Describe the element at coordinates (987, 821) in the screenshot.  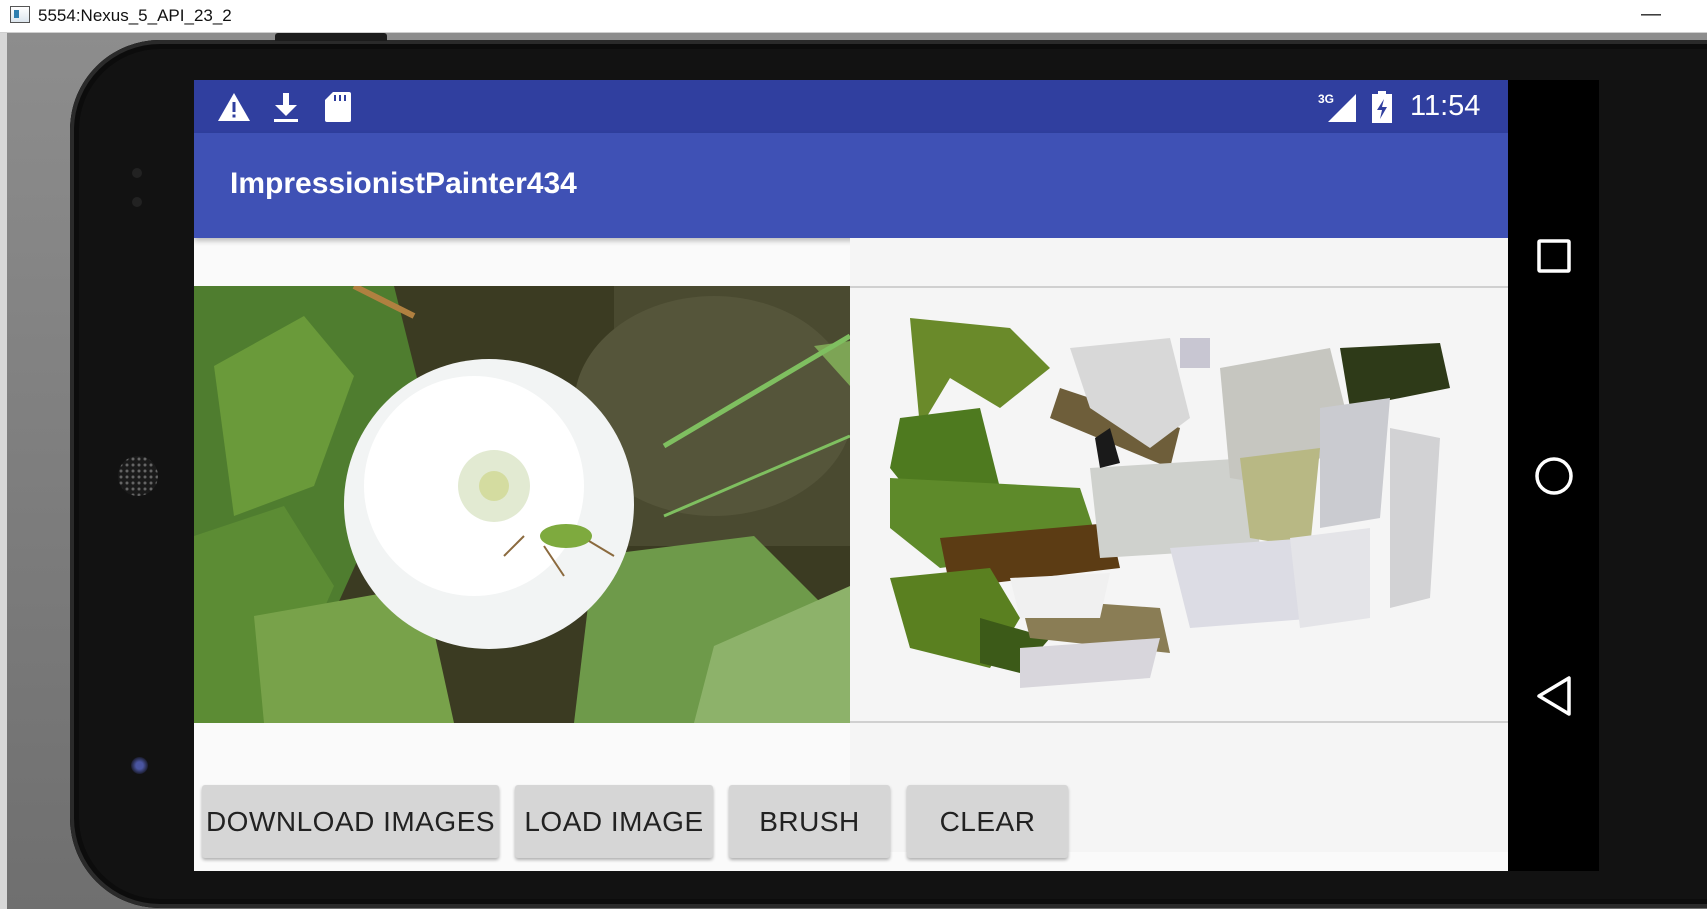
I see `clear-button: CLEAR` at that location.